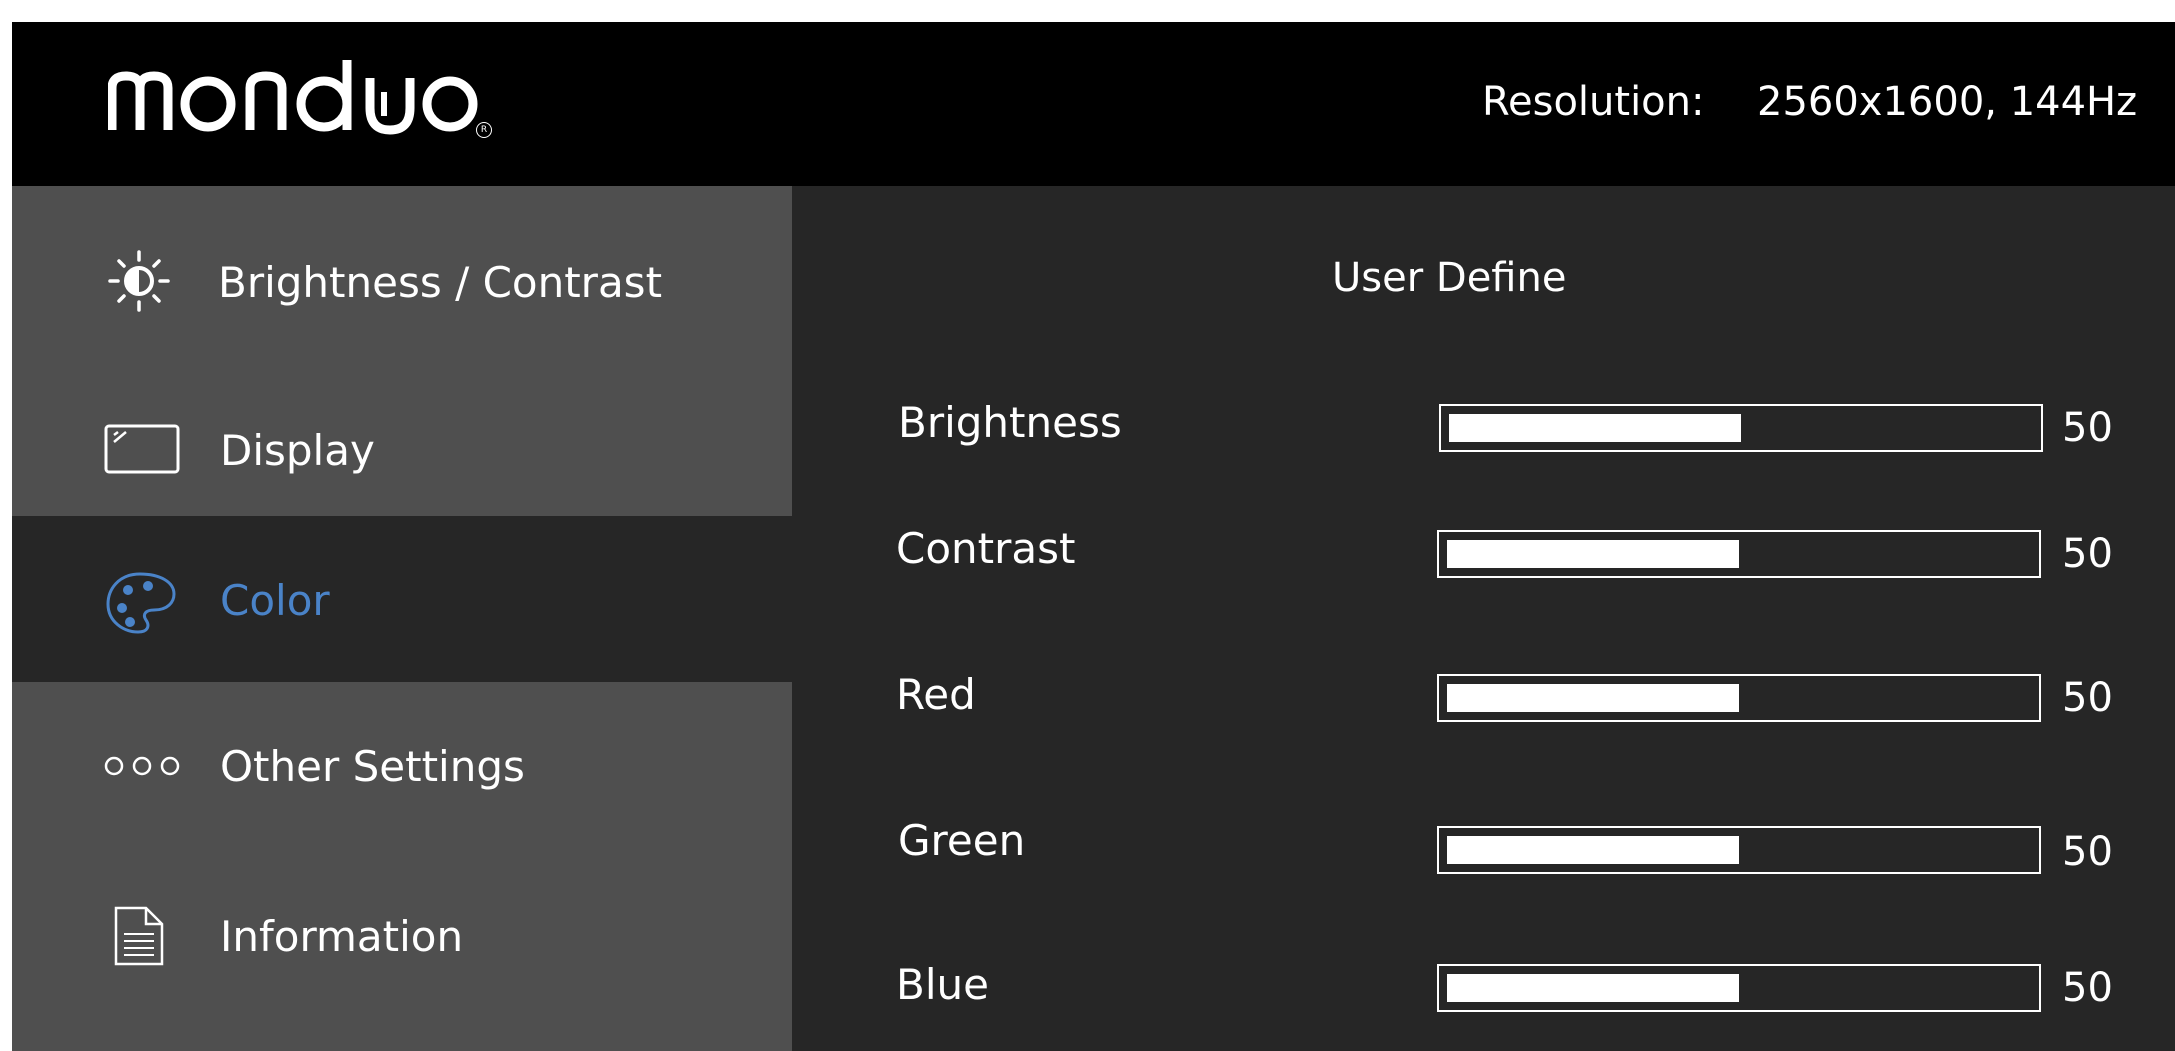  I want to click on sidebar-item-display: Display, so click(402, 434).